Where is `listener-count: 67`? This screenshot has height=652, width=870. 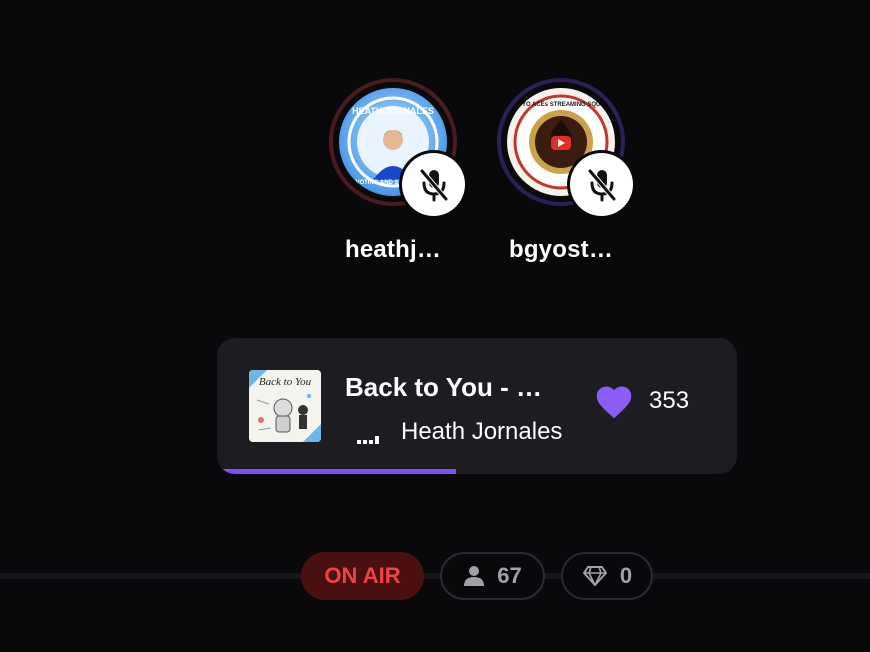
listener-count: 67 is located at coordinates (509, 575).